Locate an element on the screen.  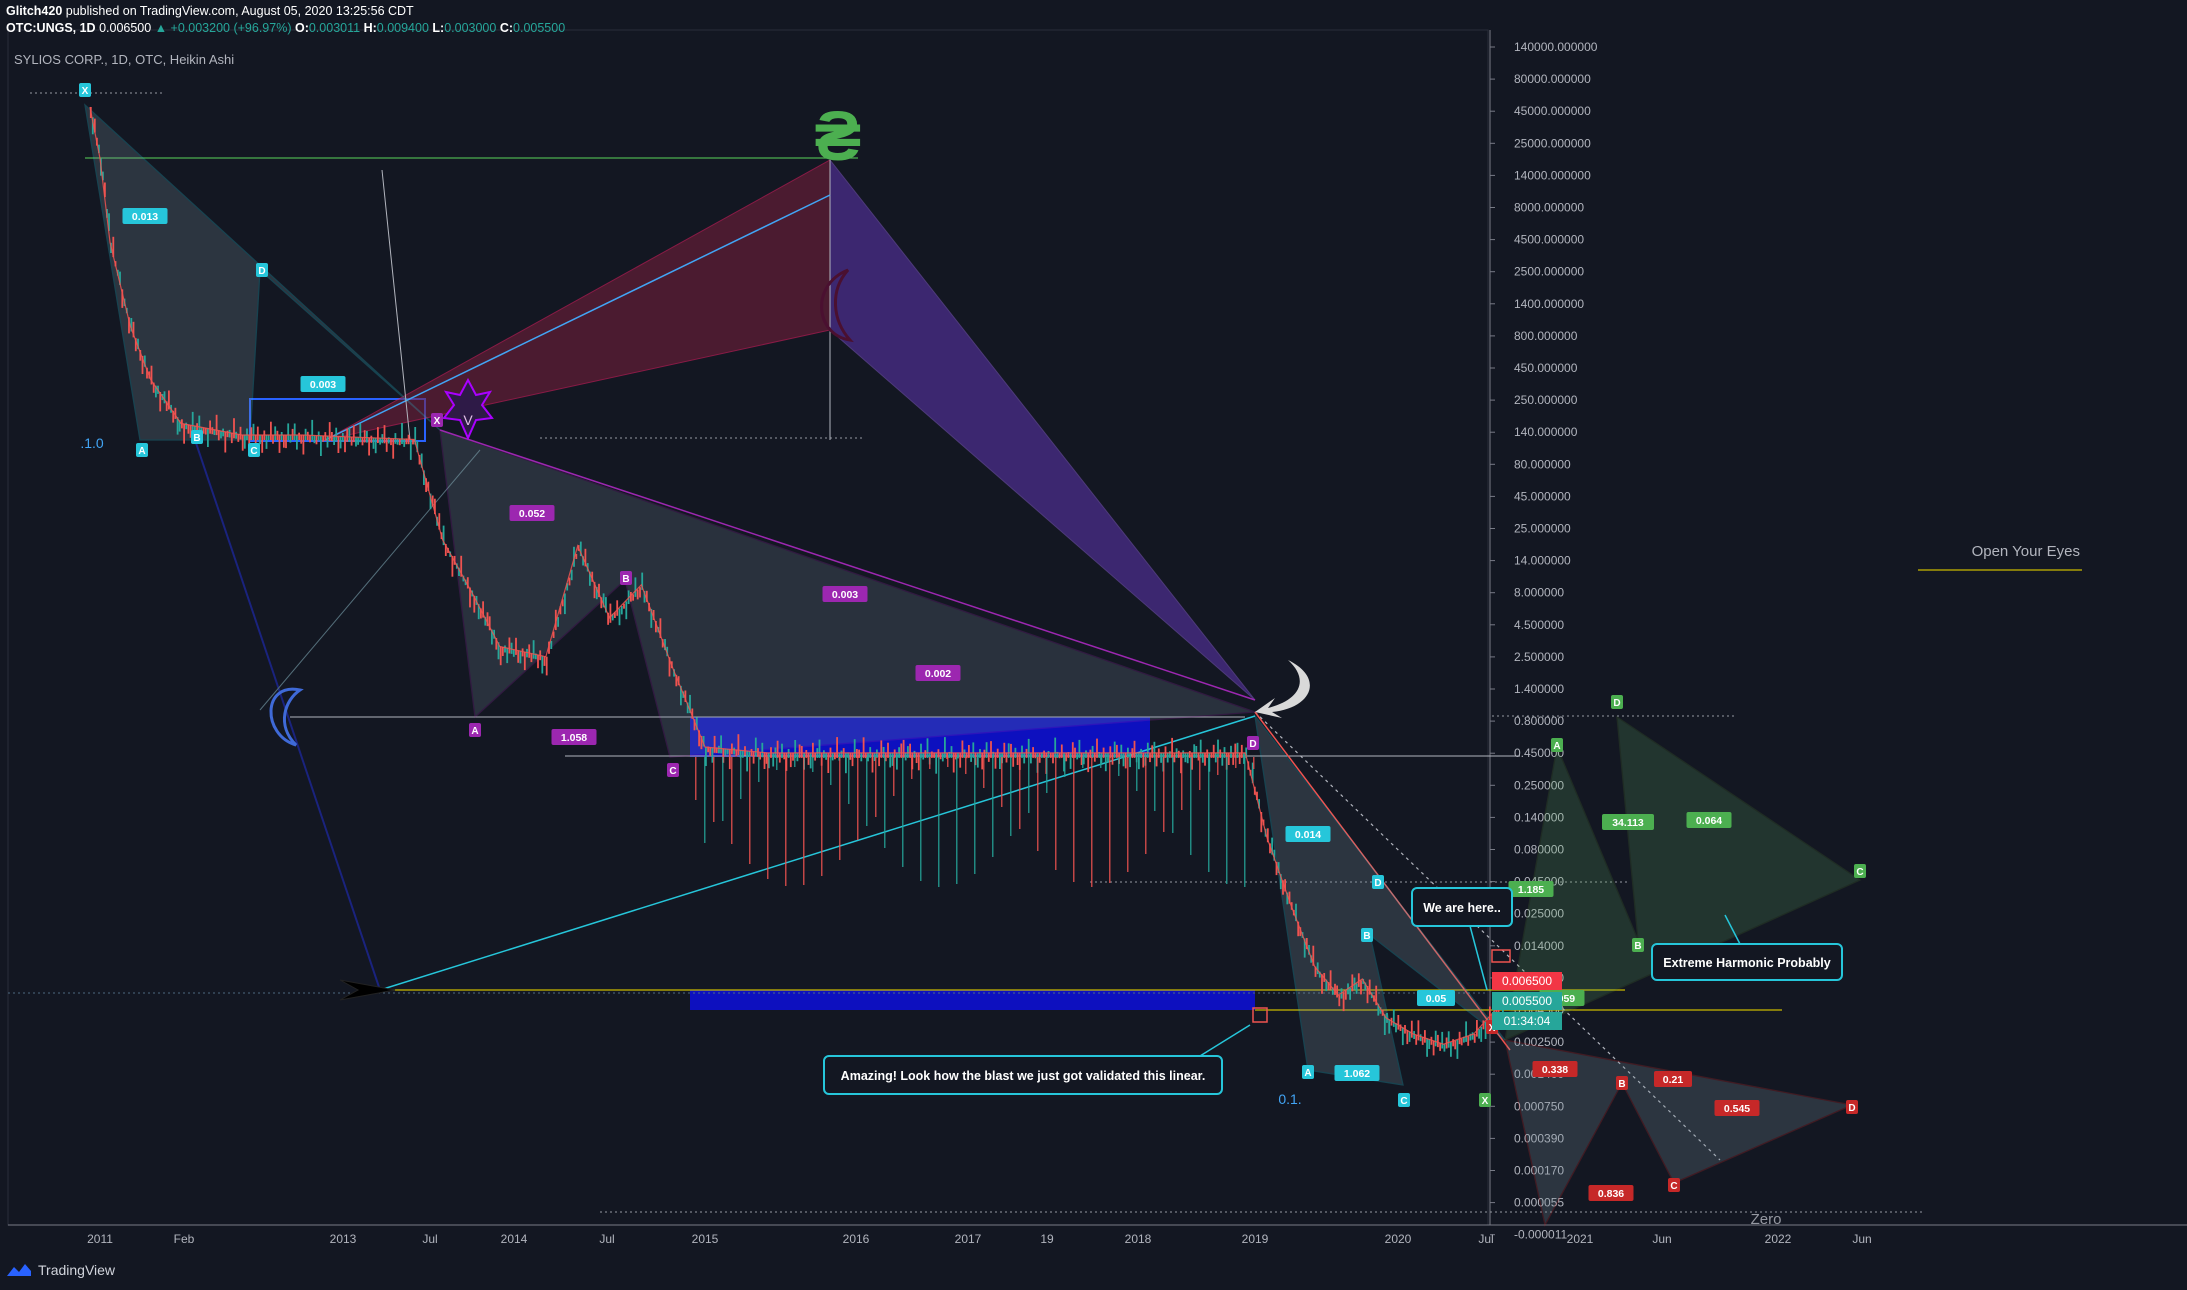
ratio-label: 0.003 is located at coordinates (323, 385).